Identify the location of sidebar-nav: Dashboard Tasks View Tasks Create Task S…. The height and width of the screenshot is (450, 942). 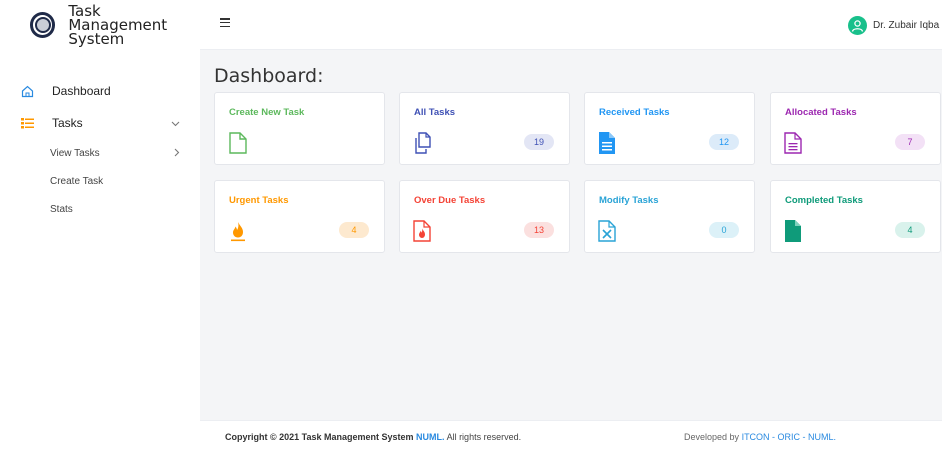
(100, 136).